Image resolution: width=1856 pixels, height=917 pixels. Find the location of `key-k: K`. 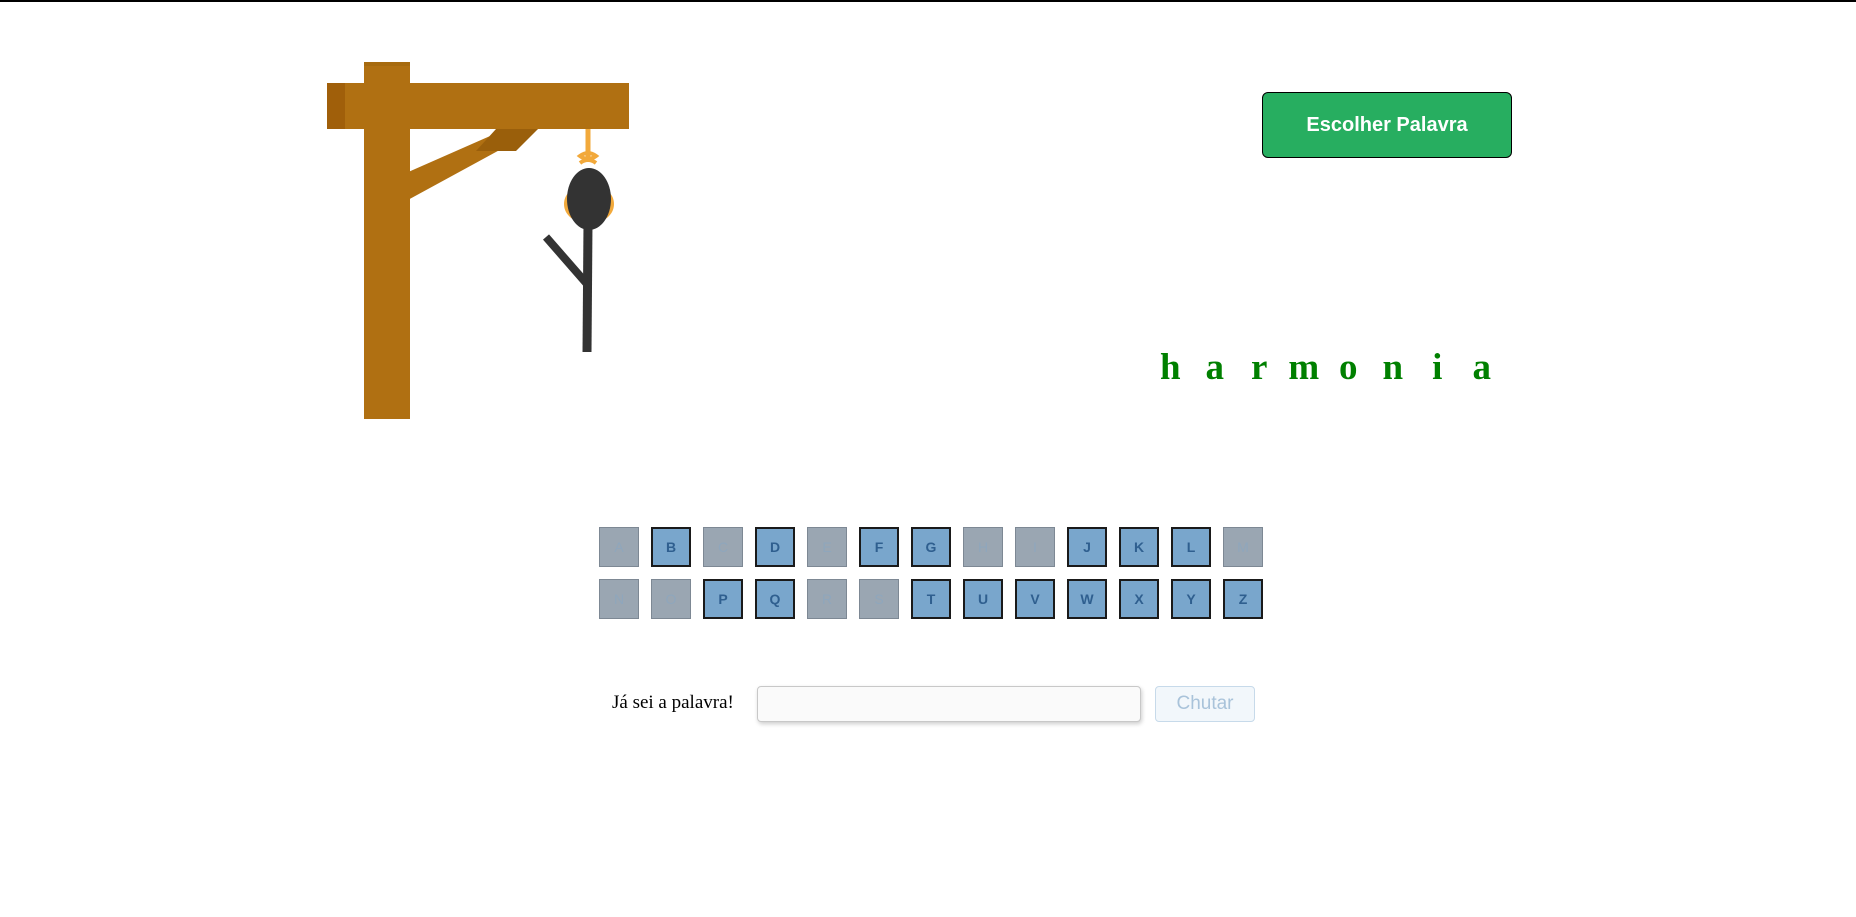

key-k: K is located at coordinates (1139, 547).